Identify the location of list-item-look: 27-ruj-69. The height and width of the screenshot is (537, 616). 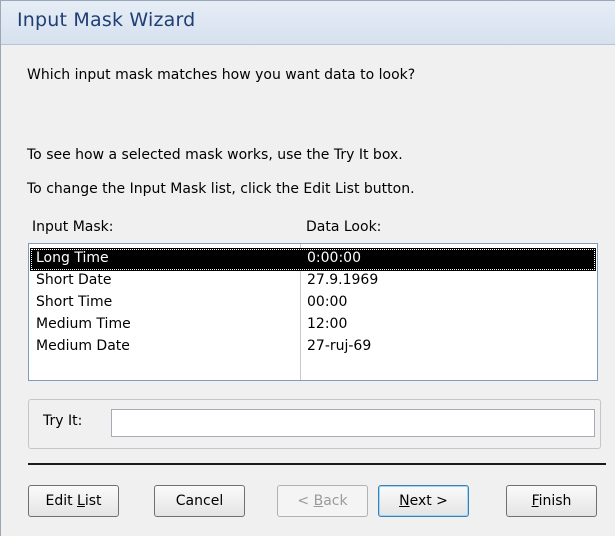
(339, 346).